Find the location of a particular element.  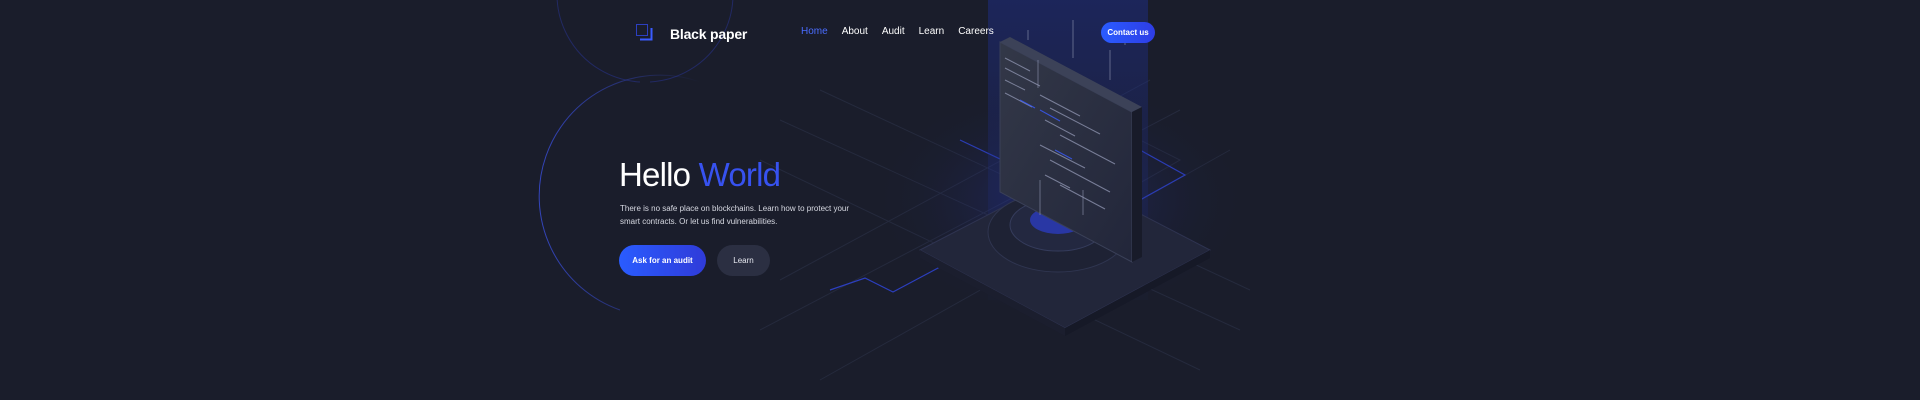

hero-title: Hello World is located at coordinates (700, 175).